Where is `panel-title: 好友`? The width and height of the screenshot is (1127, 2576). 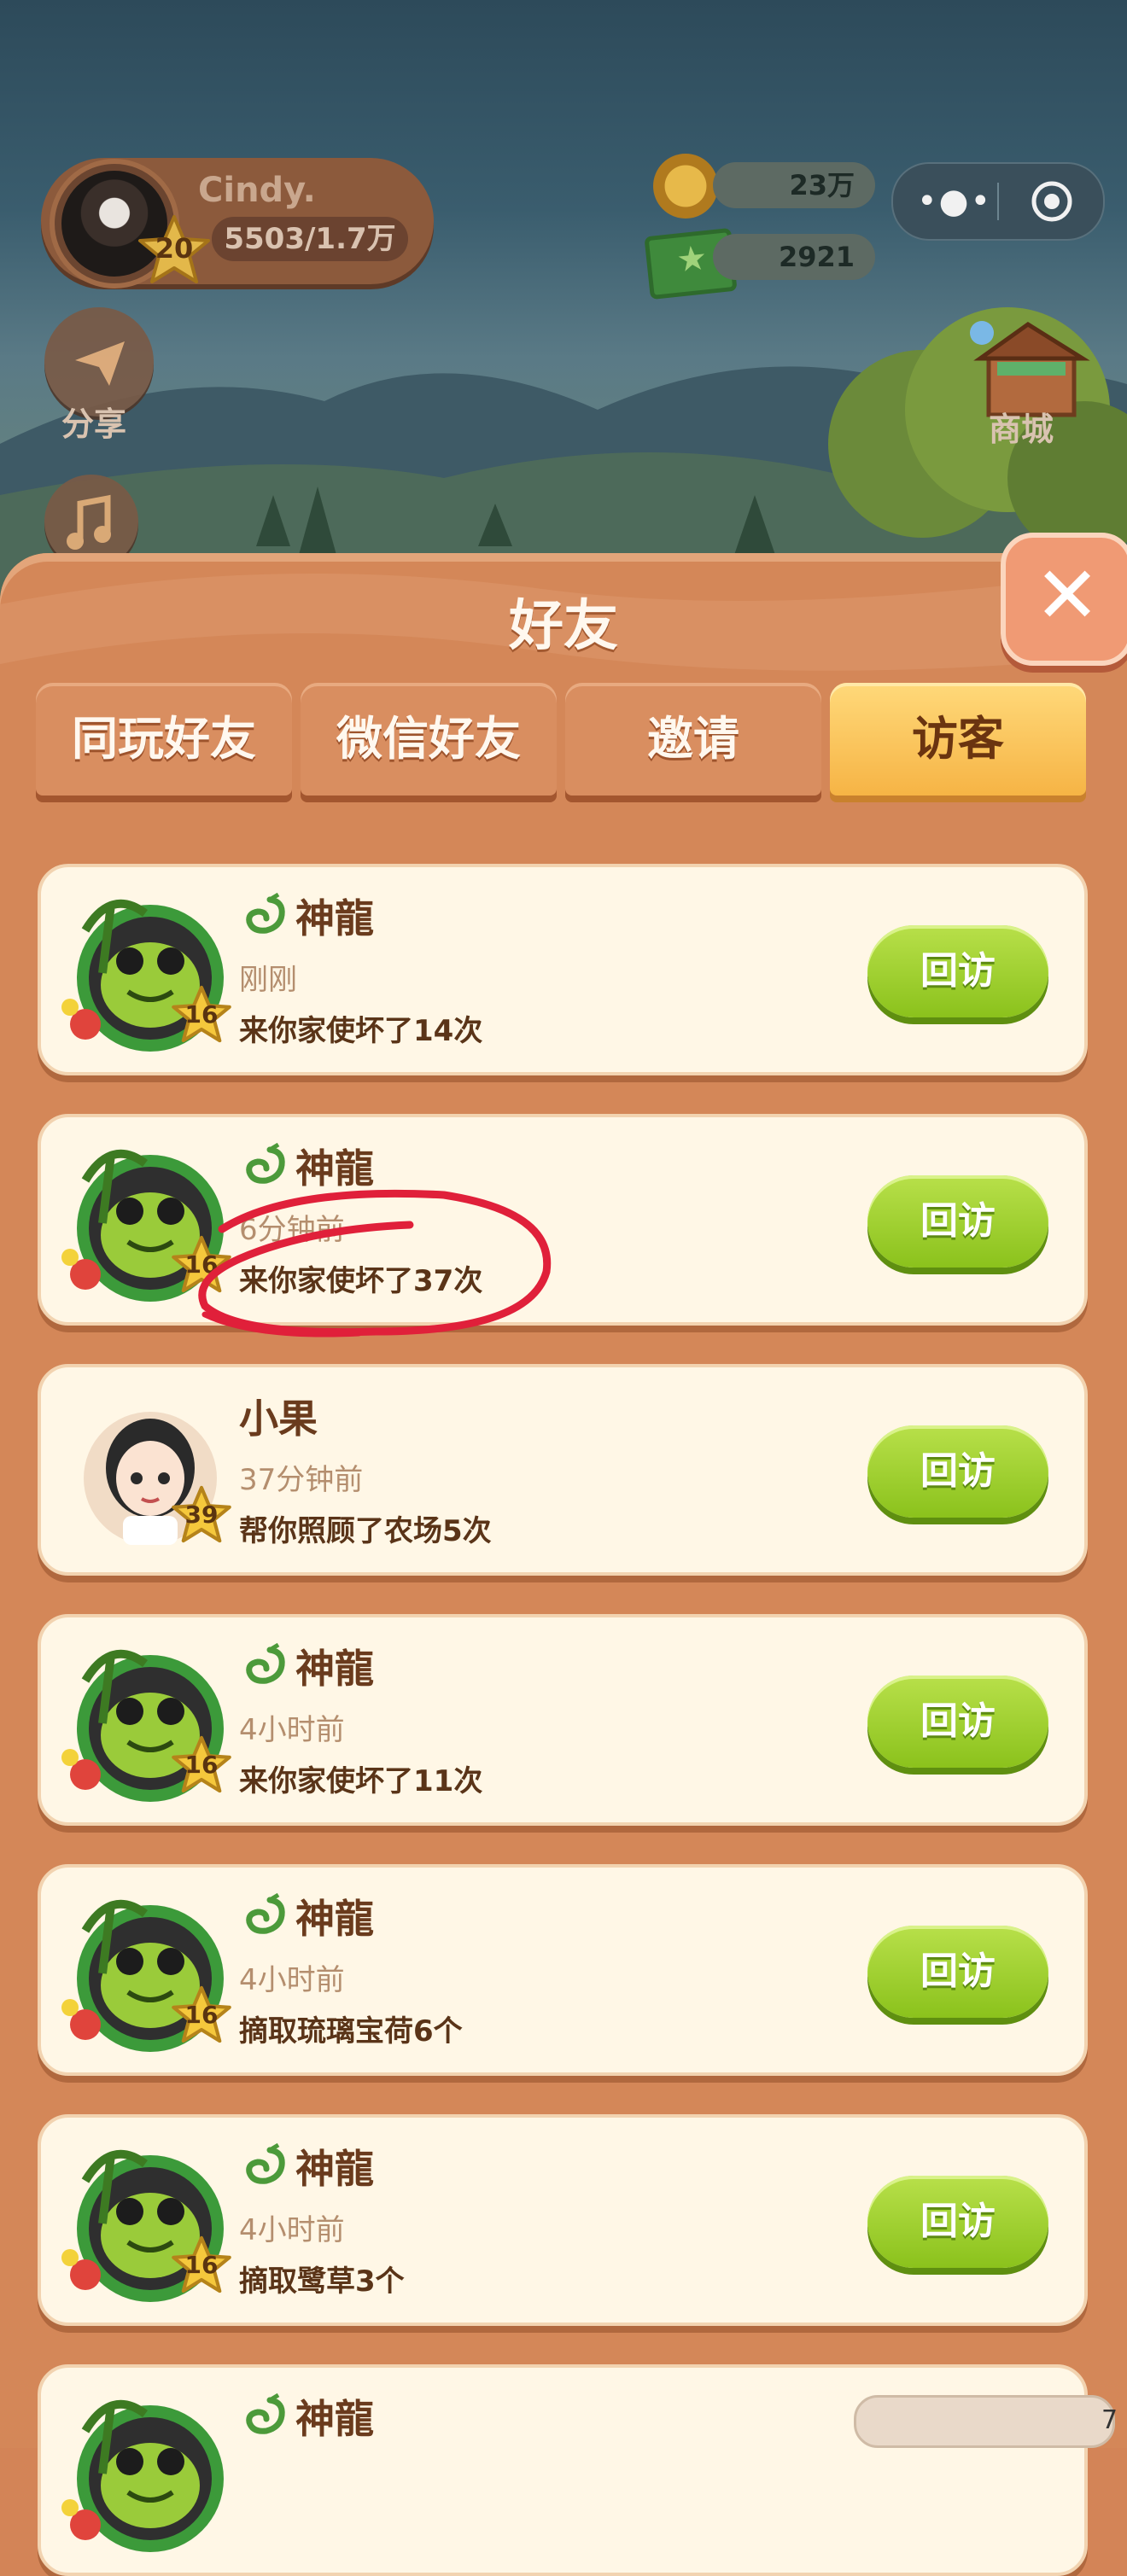
panel-title: 好友 is located at coordinates (563, 626).